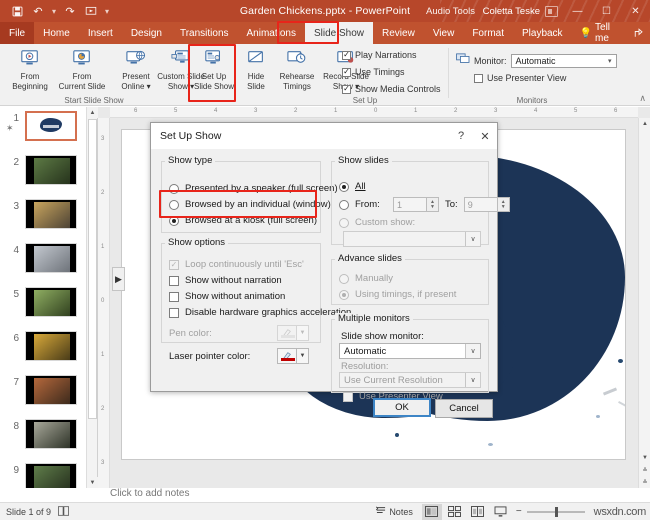  I want to click on slide-show-monitor-combo: Automatic ∨, so click(410, 351).